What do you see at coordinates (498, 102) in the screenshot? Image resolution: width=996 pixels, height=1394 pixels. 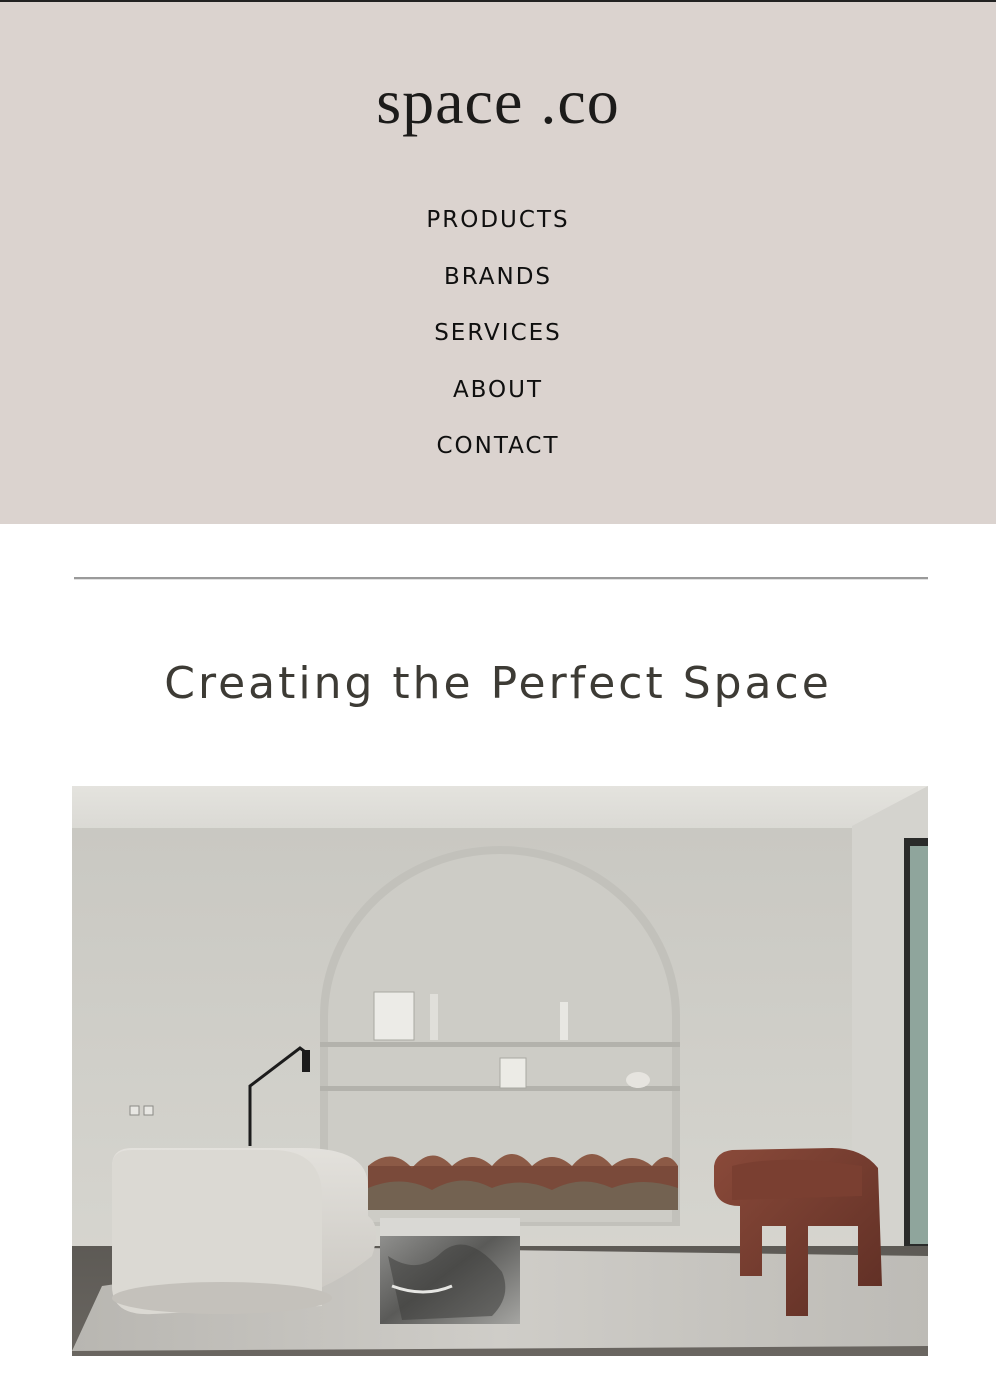 I see `site-logo: space .co` at bounding box center [498, 102].